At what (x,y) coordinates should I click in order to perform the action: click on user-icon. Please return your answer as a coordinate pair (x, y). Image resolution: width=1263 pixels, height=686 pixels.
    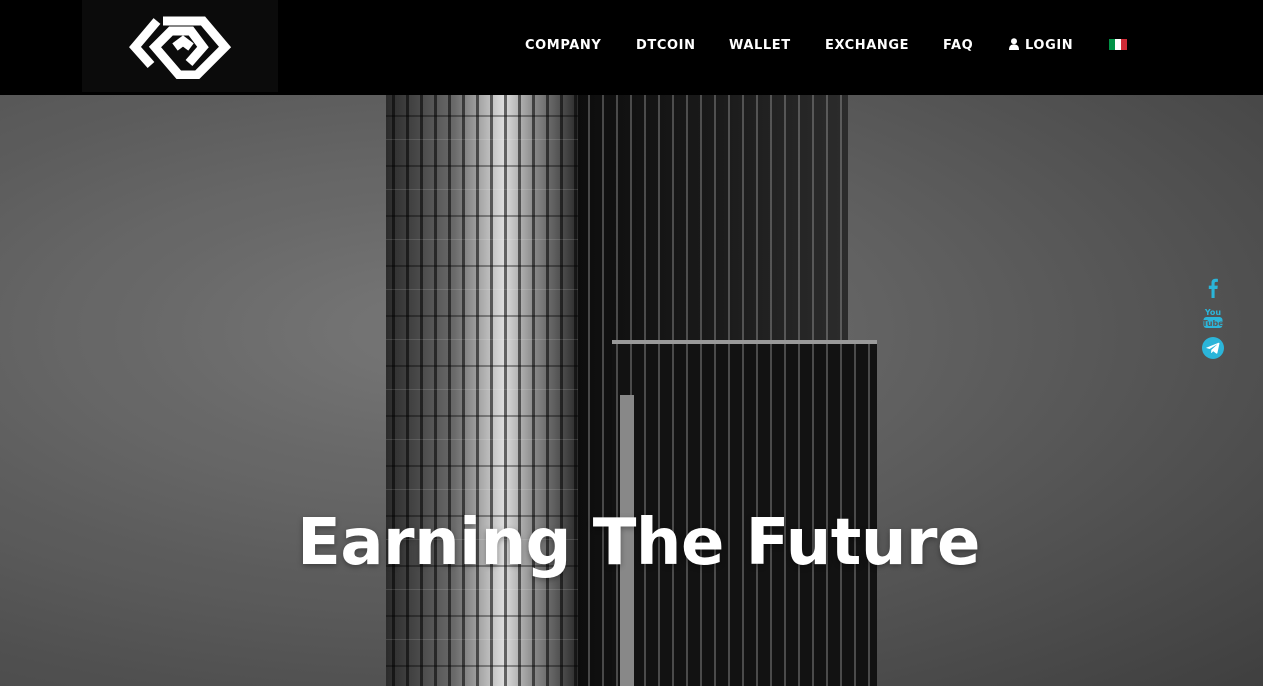
    Looking at the image, I should click on (1014, 44).